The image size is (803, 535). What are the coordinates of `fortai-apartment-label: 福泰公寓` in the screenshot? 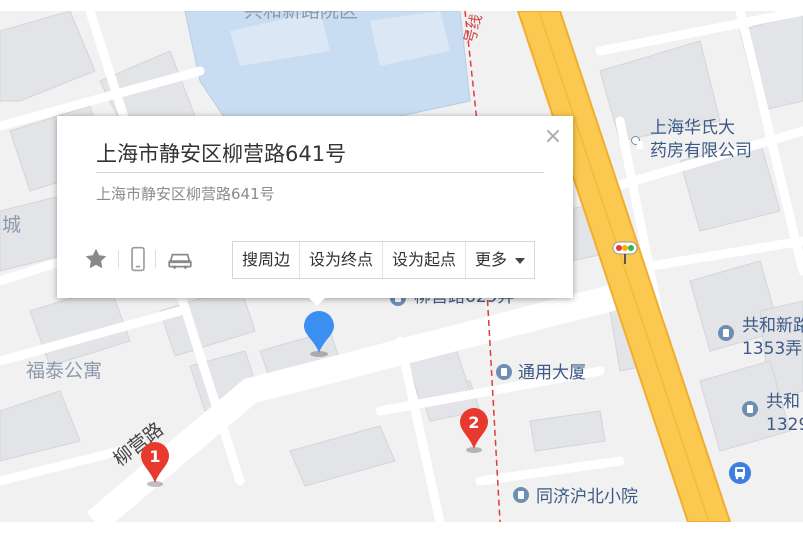 It's located at (64, 371).